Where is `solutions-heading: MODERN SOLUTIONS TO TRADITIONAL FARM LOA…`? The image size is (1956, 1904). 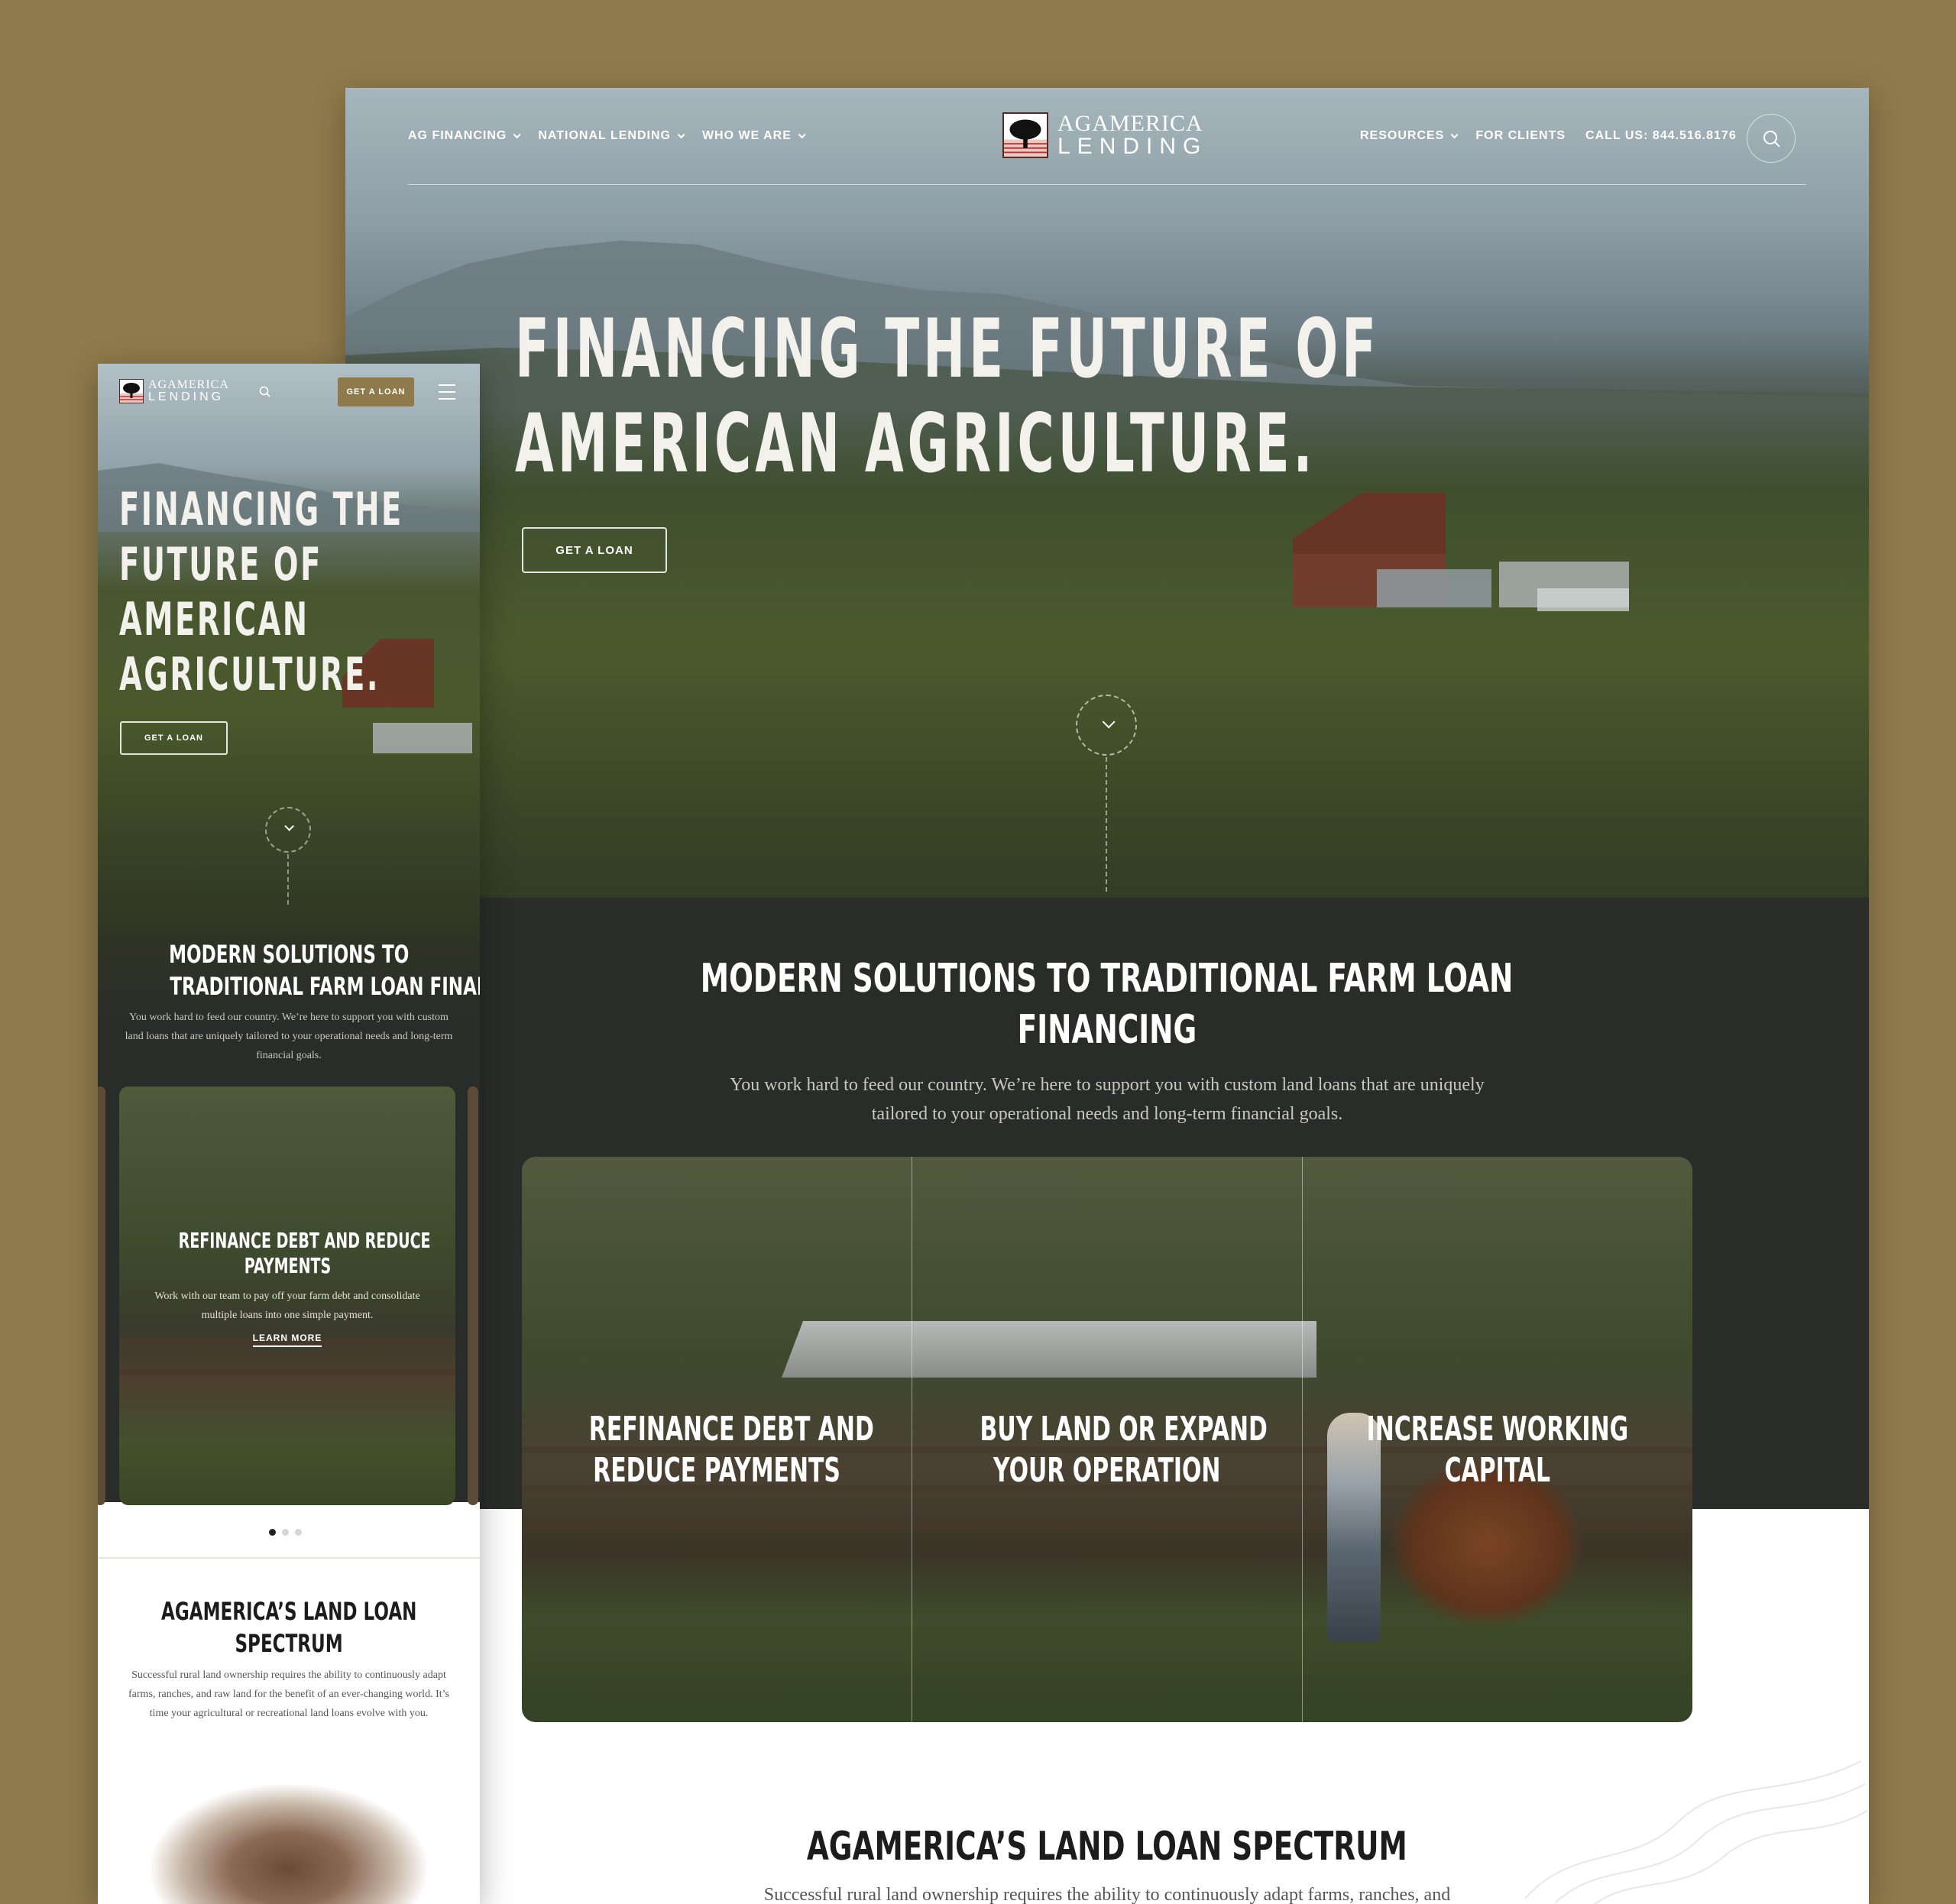
solutions-heading: MODERN SOLUTIONS TO TRADITIONAL FARM LOA… is located at coordinates (1107, 1004).